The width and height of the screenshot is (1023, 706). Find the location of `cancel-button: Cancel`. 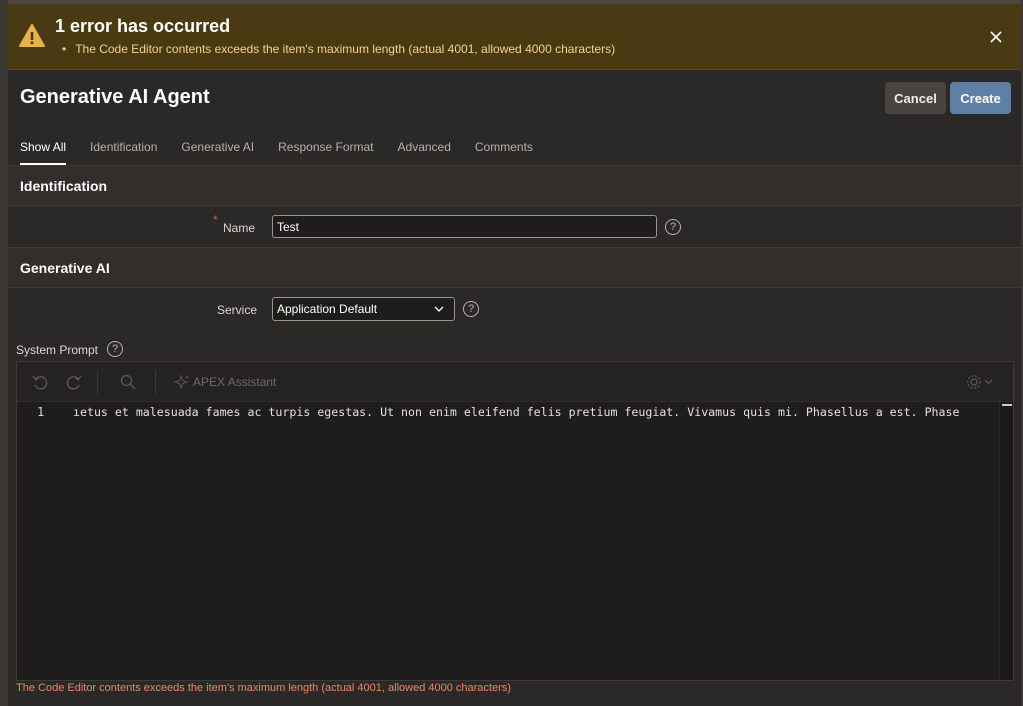

cancel-button: Cancel is located at coordinates (915, 98).